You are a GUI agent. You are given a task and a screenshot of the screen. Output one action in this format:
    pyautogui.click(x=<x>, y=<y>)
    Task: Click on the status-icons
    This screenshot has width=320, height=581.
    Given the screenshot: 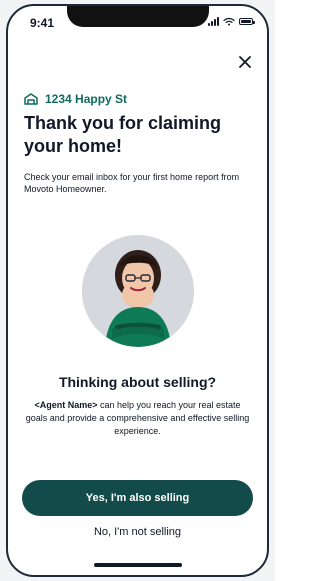 What is the action you would take?
    pyautogui.click(x=231, y=21)
    